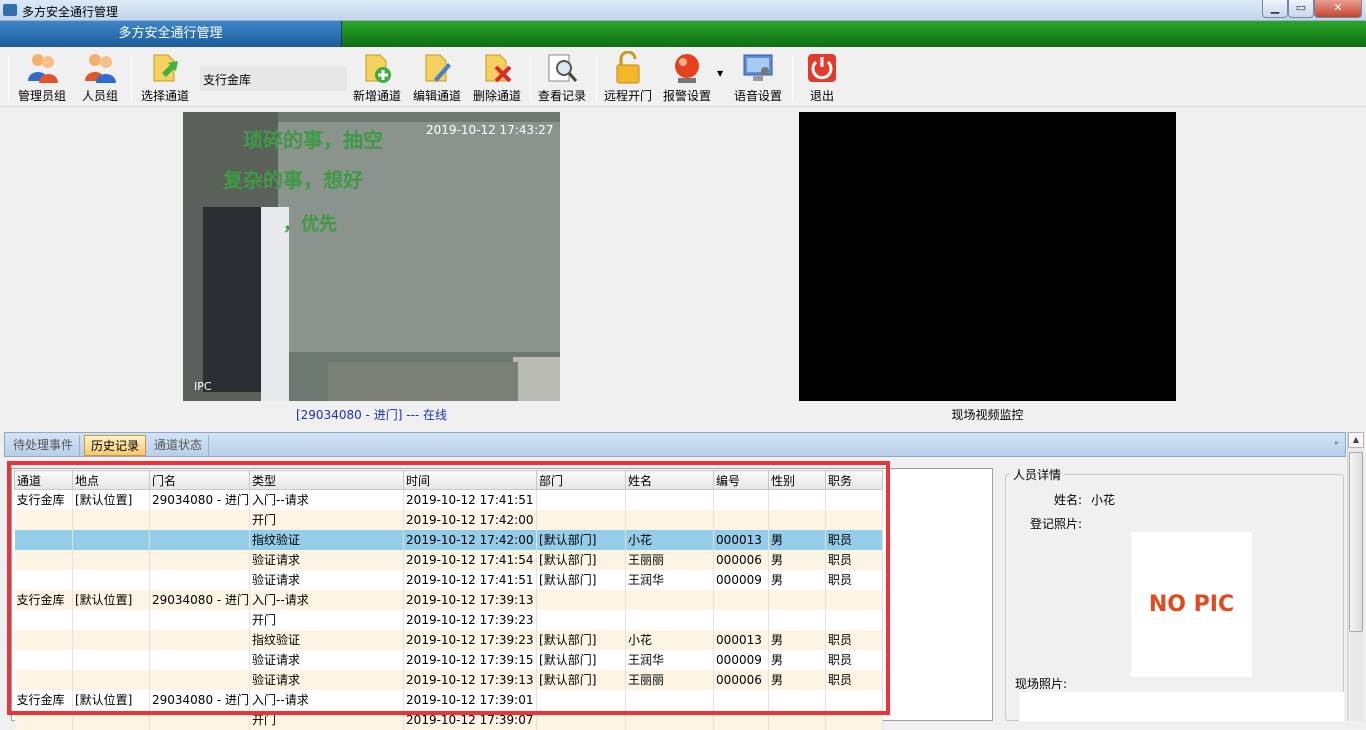 The width and height of the screenshot is (1366, 730). Describe the element at coordinates (987, 415) in the screenshot. I see `live-monitor-caption: 现场视频监控` at that location.